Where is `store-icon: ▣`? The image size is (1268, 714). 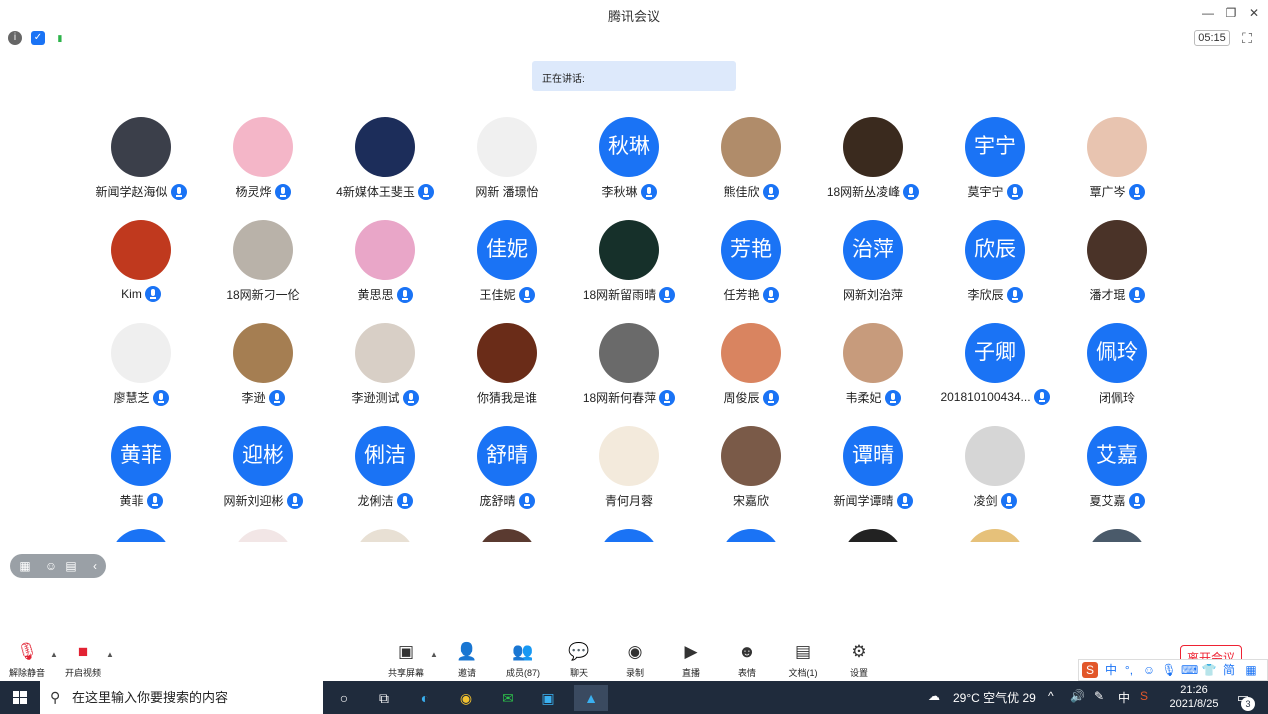 store-icon: ▣ is located at coordinates (548, 698).